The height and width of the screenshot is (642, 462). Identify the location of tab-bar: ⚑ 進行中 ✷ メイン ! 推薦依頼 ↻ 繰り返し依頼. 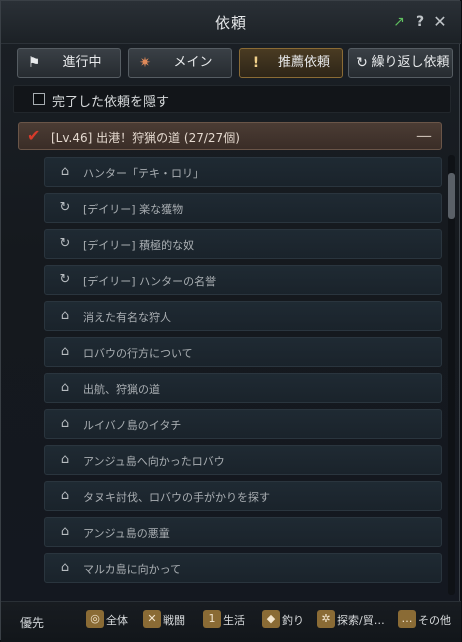
(235, 63).